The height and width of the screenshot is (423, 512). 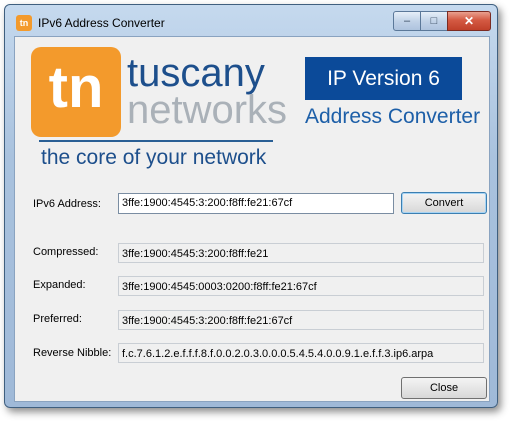 I want to click on maximize-button: □, so click(x=434, y=21).